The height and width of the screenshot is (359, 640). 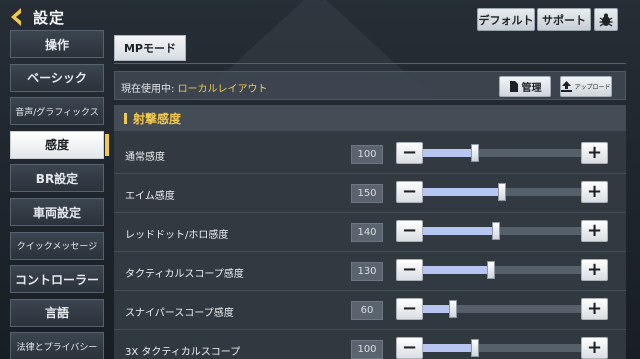 I want to click on setting-row: スナイパースコープ感度 60− +, so click(x=370, y=311).